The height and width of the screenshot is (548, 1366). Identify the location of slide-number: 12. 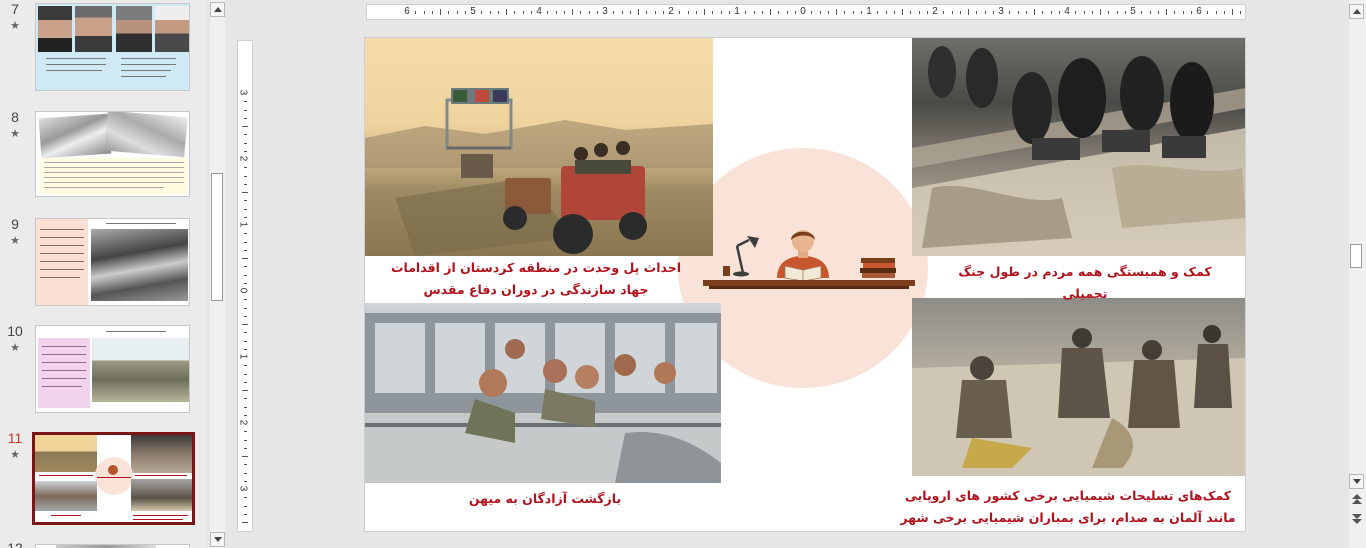
(15, 544).